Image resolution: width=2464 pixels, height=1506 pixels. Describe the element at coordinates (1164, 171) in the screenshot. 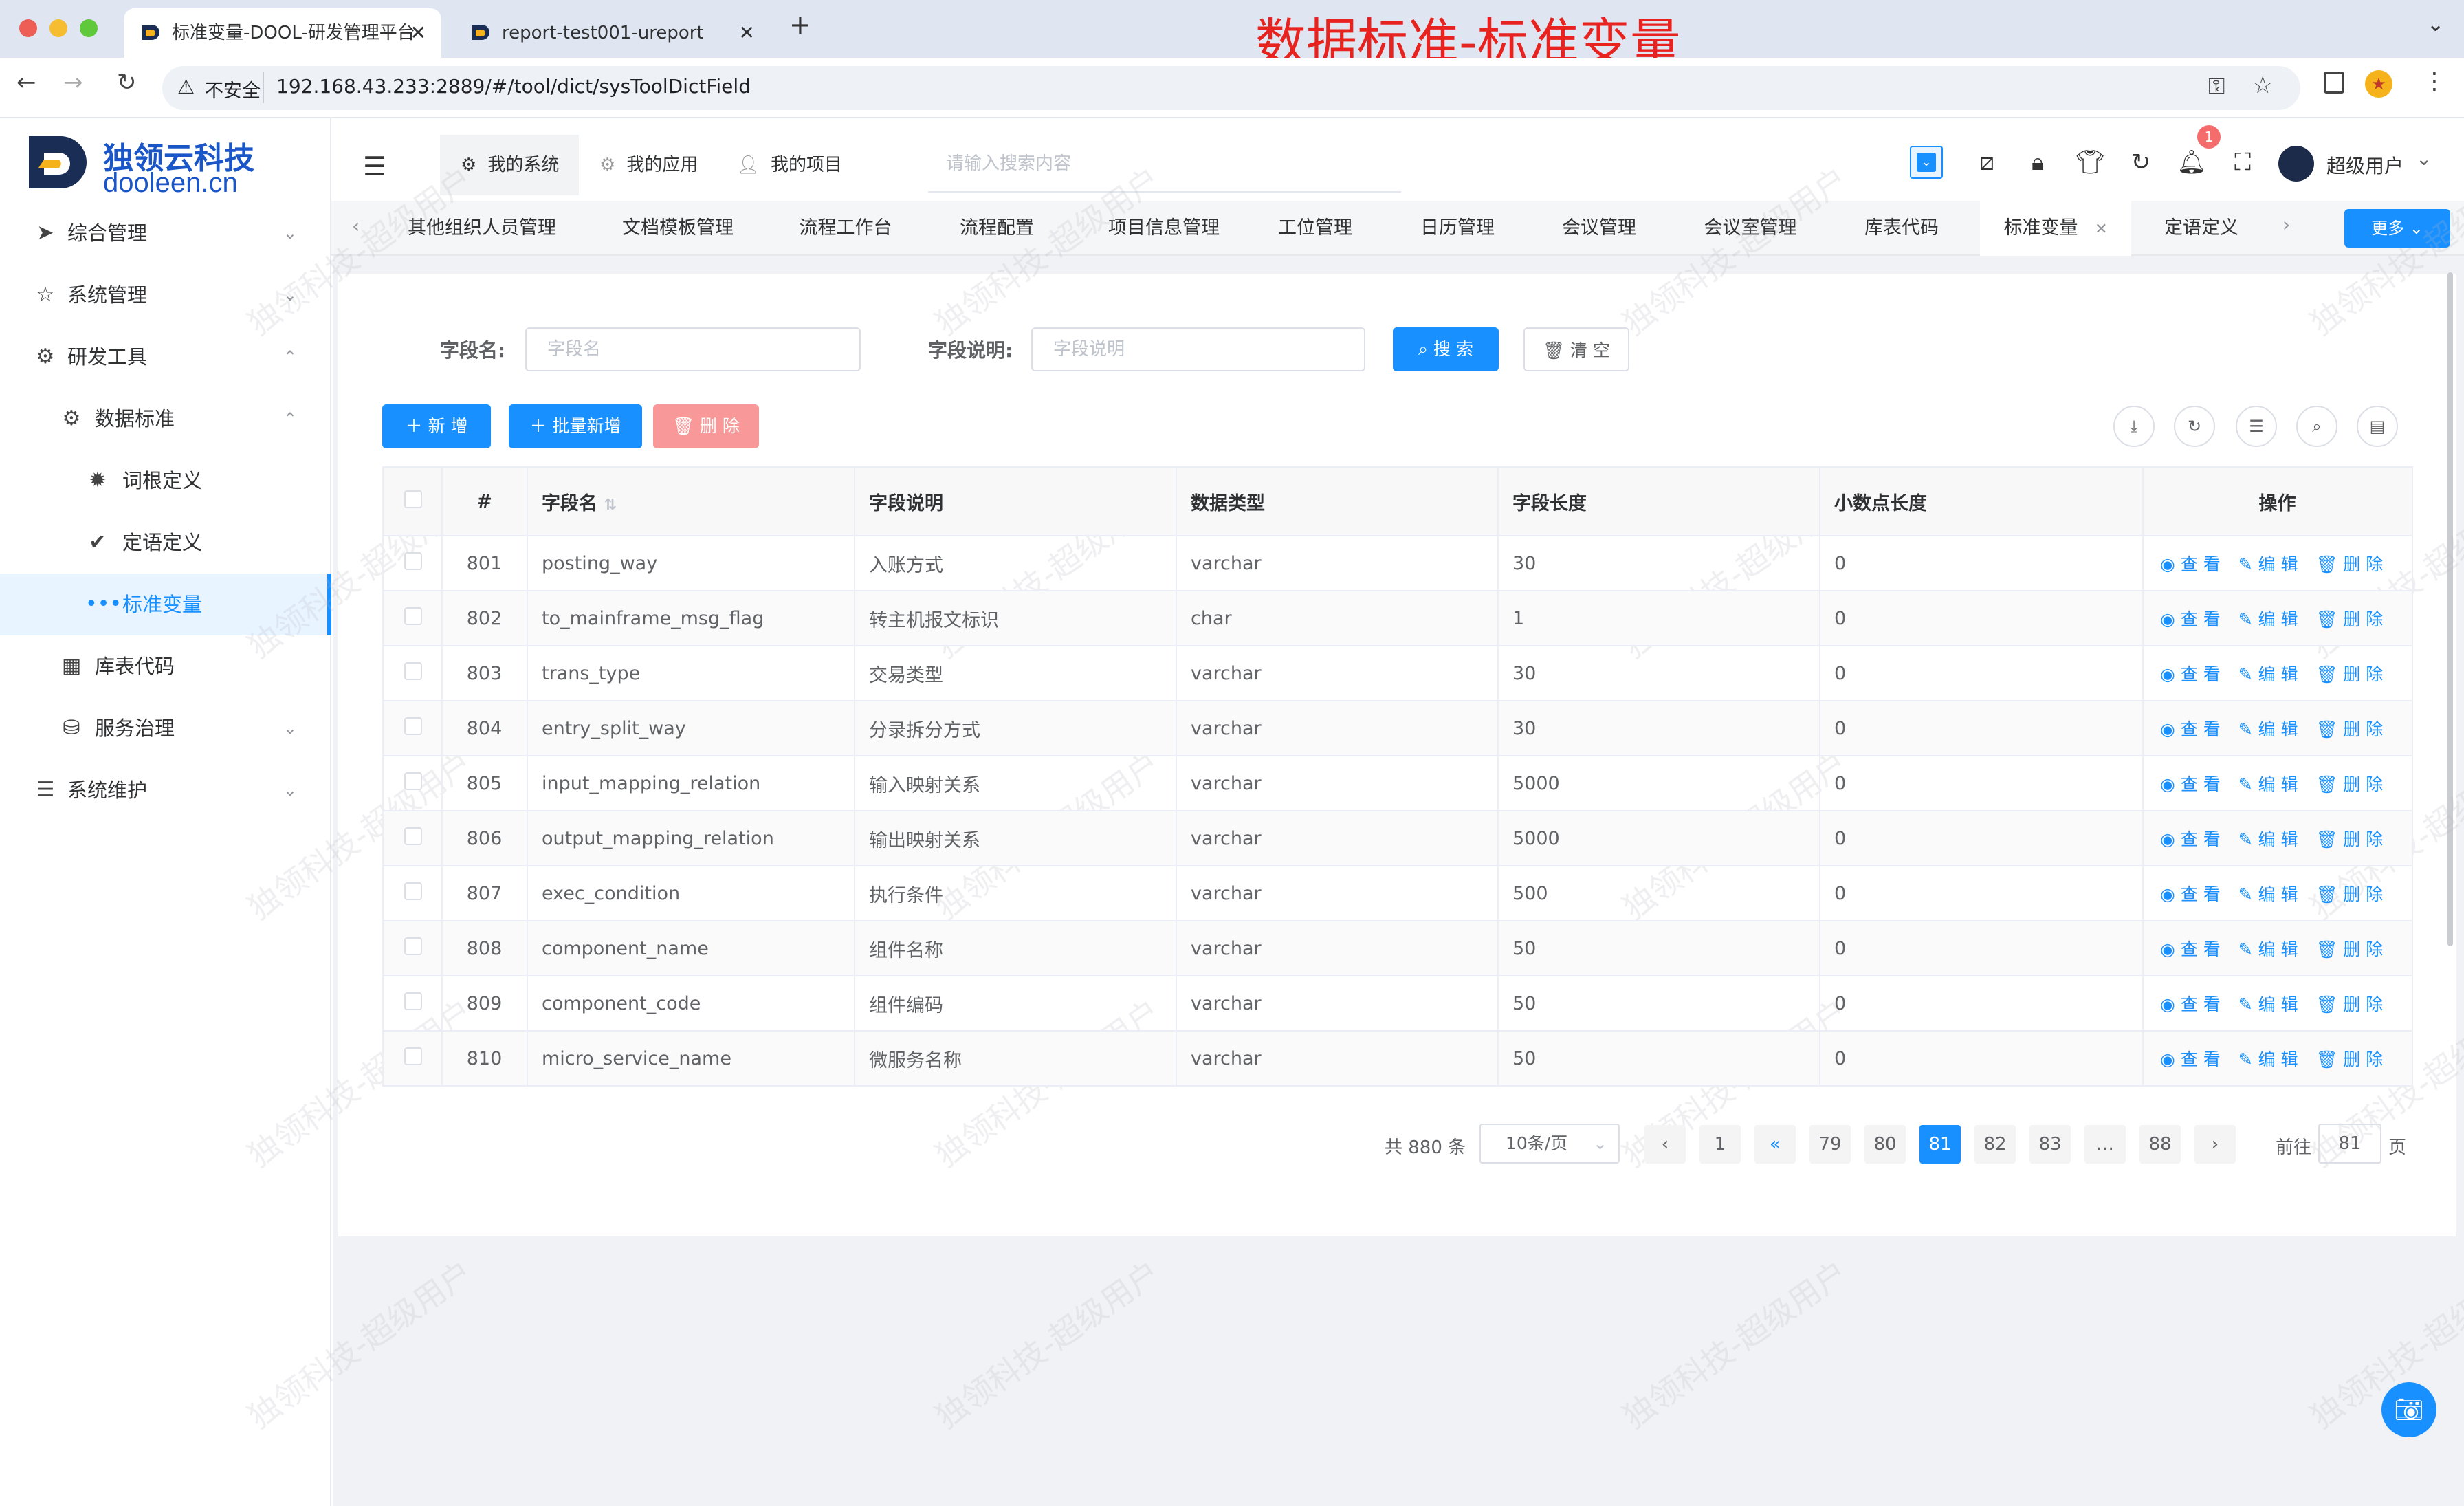

I see `global-search-input: 请输入搜索内容` at that location.